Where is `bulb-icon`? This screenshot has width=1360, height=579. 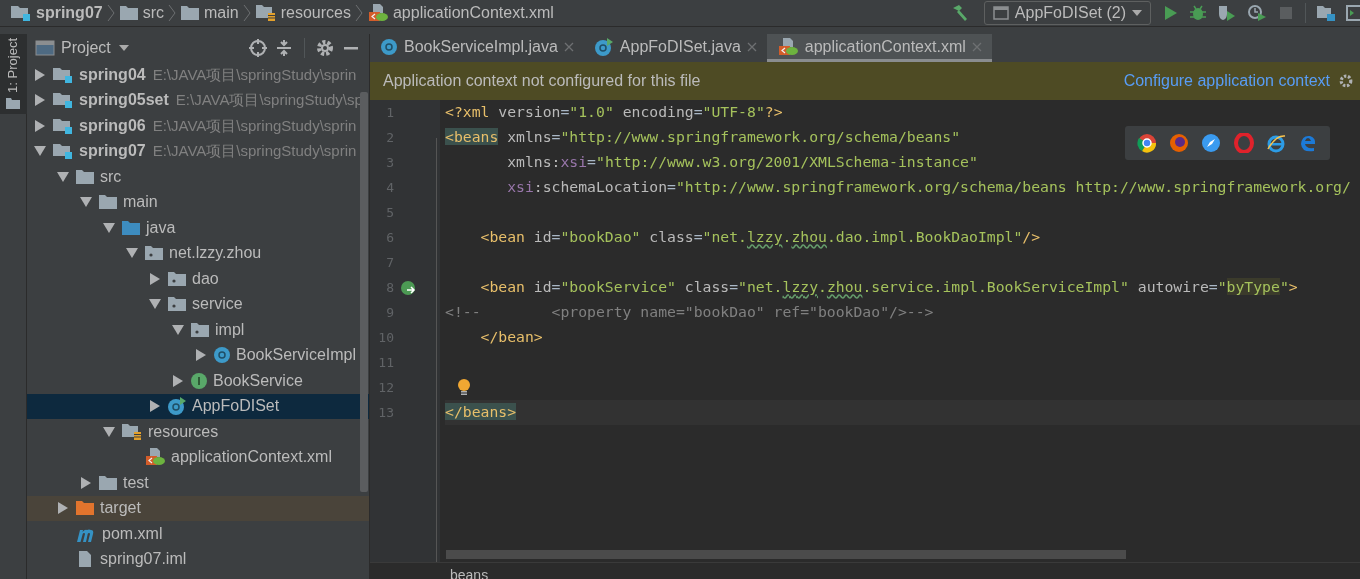 bulb-icon is located at coordinates (464, 387).